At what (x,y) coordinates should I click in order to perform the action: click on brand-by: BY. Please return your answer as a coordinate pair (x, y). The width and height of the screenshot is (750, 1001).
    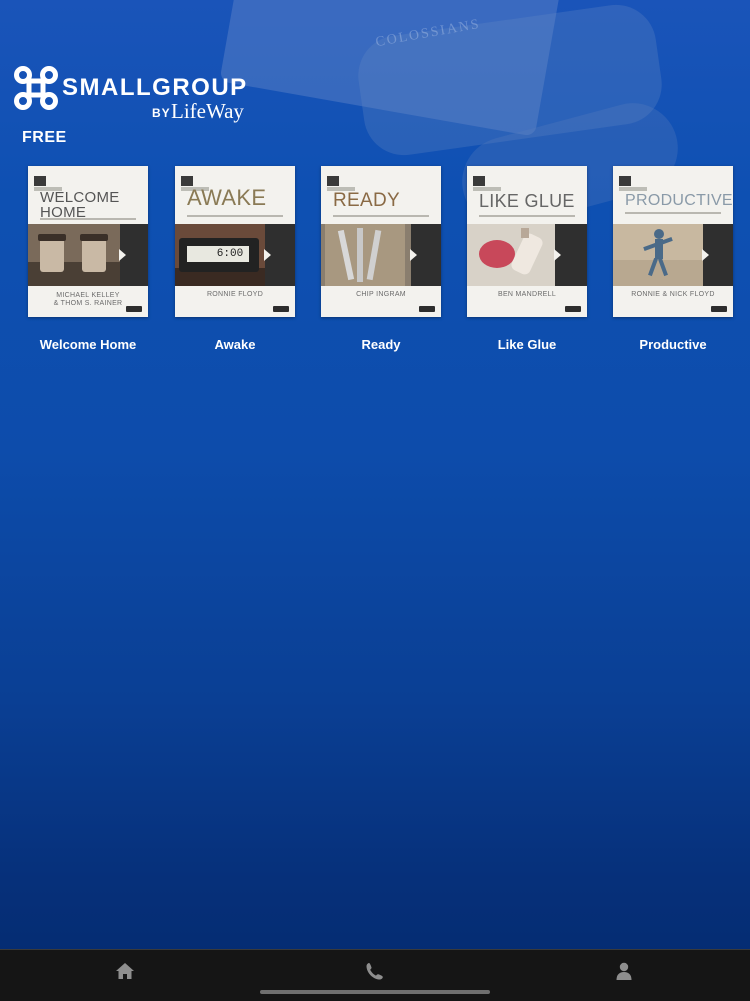
    Looking at the image, I should click on (161, 113).